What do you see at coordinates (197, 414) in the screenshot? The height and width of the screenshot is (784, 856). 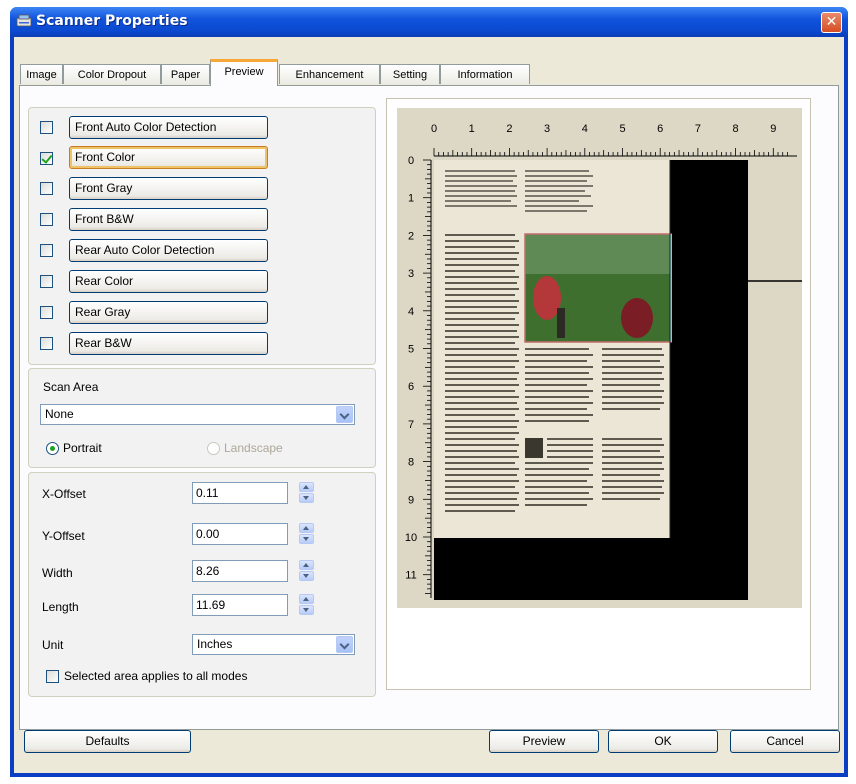 I see `scan-area-dropdown: None` at bounding box center [197, 414].